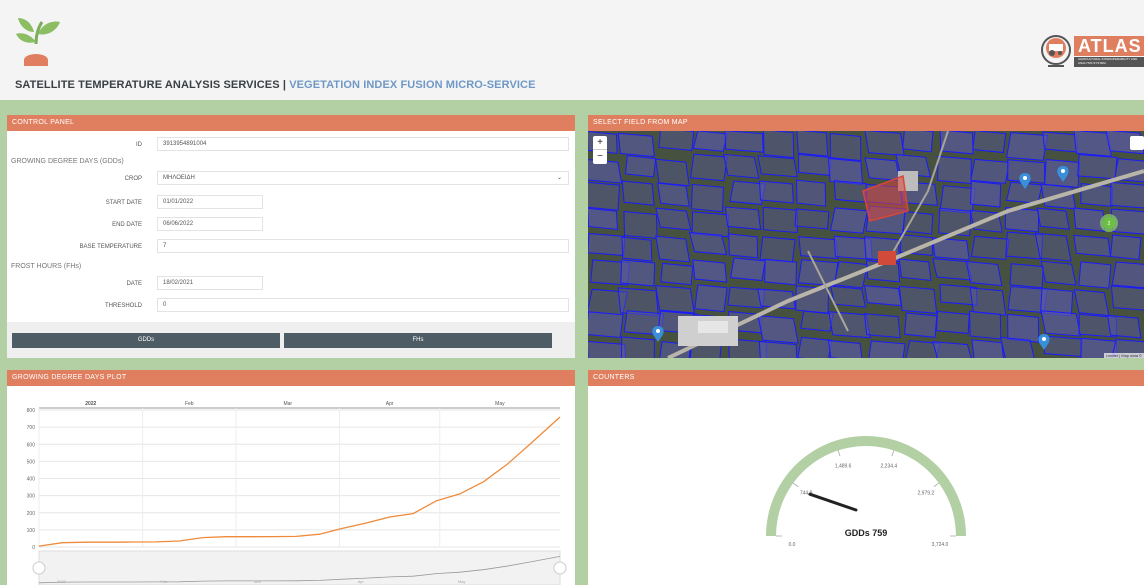 The image size is (1144, 585). What do you see at coordinates (210, 283) in the screenshot?
I see `date-field: 18/02/2021` at bounding box center [210, 283].